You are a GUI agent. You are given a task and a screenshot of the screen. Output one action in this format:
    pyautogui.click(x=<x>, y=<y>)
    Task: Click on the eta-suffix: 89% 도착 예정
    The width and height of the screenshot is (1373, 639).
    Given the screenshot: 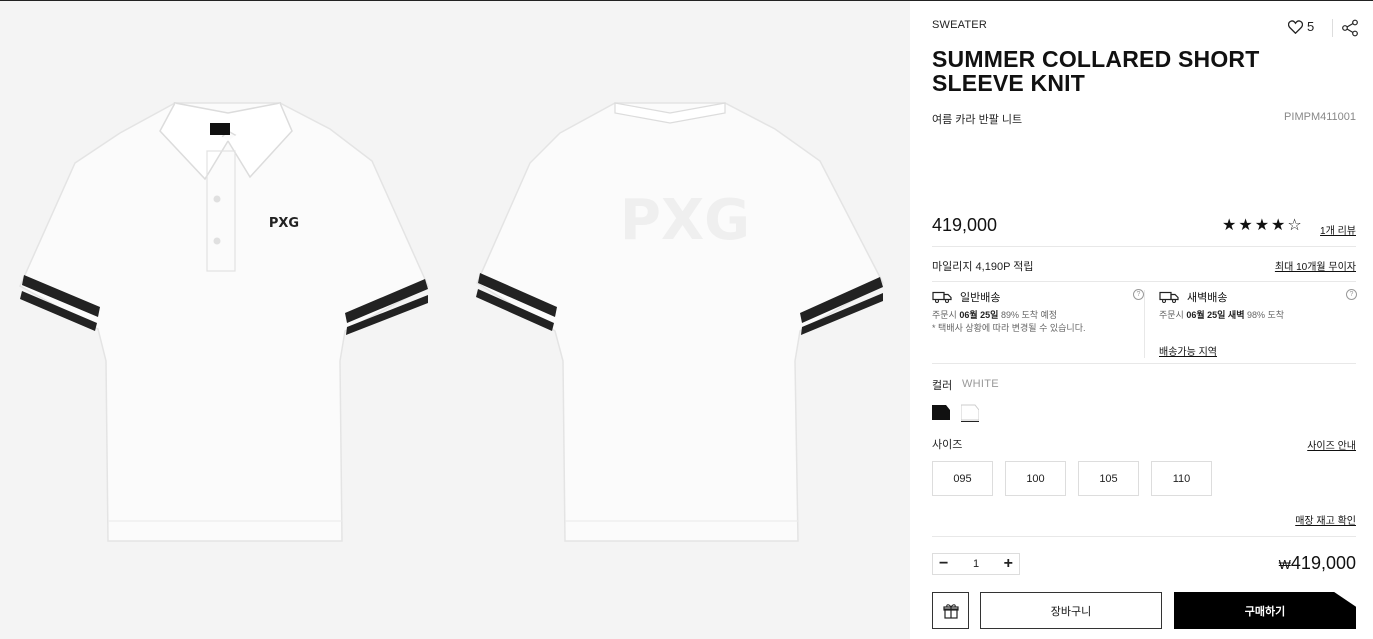 What is the action you would take?
    pyautogui.click(x=1028, y=315)
    